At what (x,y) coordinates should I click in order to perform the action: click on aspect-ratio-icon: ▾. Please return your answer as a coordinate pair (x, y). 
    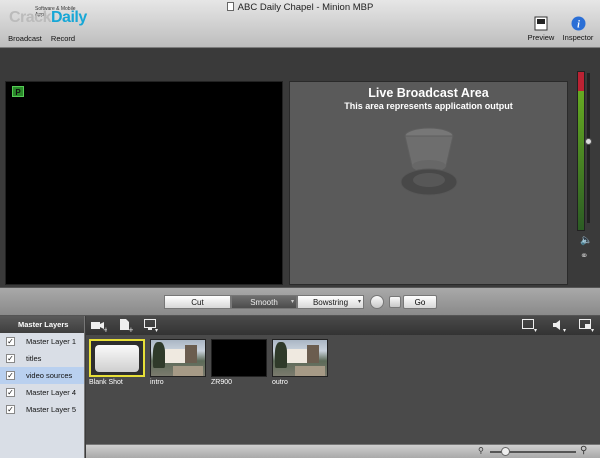
    Looking at the image, I should click on (531, 325).